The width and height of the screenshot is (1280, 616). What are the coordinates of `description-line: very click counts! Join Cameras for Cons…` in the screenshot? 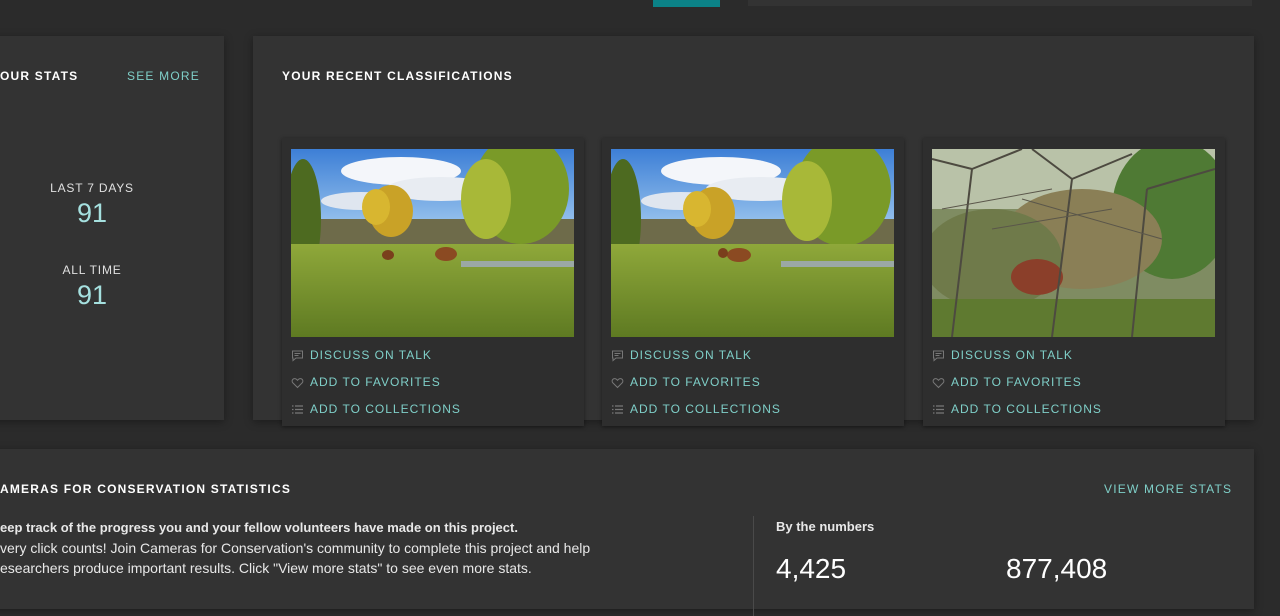 It's located at (295, 548).